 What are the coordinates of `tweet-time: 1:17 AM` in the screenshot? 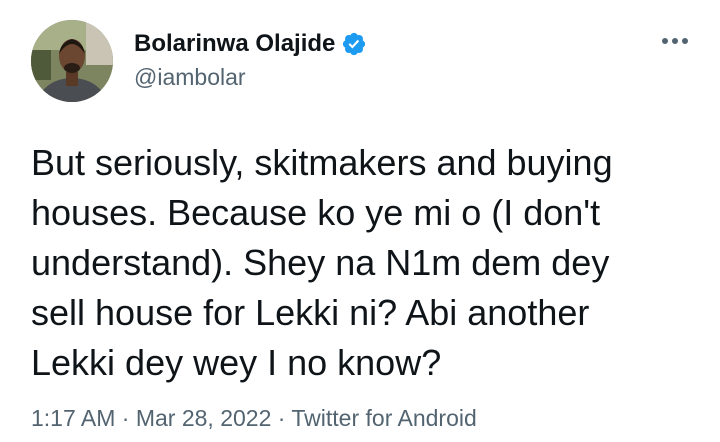 It's located at (73, 418).